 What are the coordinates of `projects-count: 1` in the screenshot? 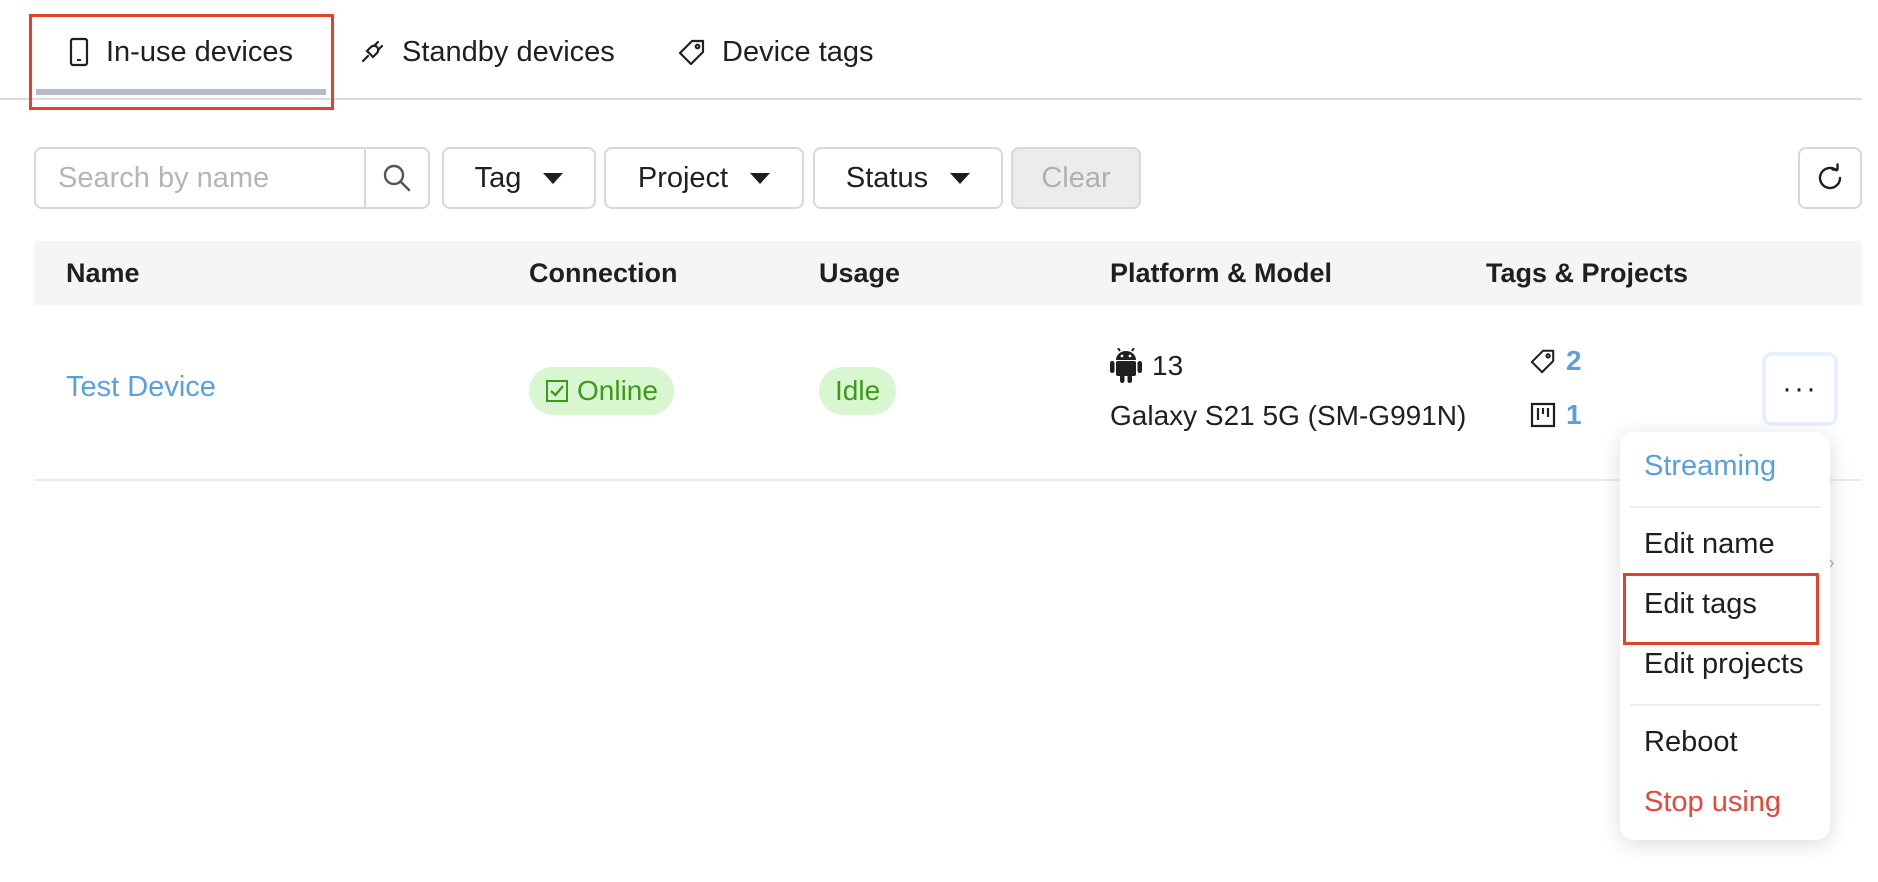 It's located at (1574, 414).